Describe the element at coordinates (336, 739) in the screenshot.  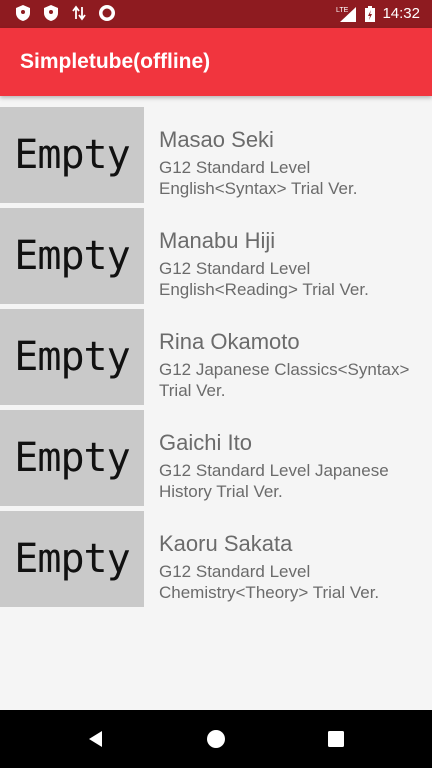
I see `recents-icon` at that location.